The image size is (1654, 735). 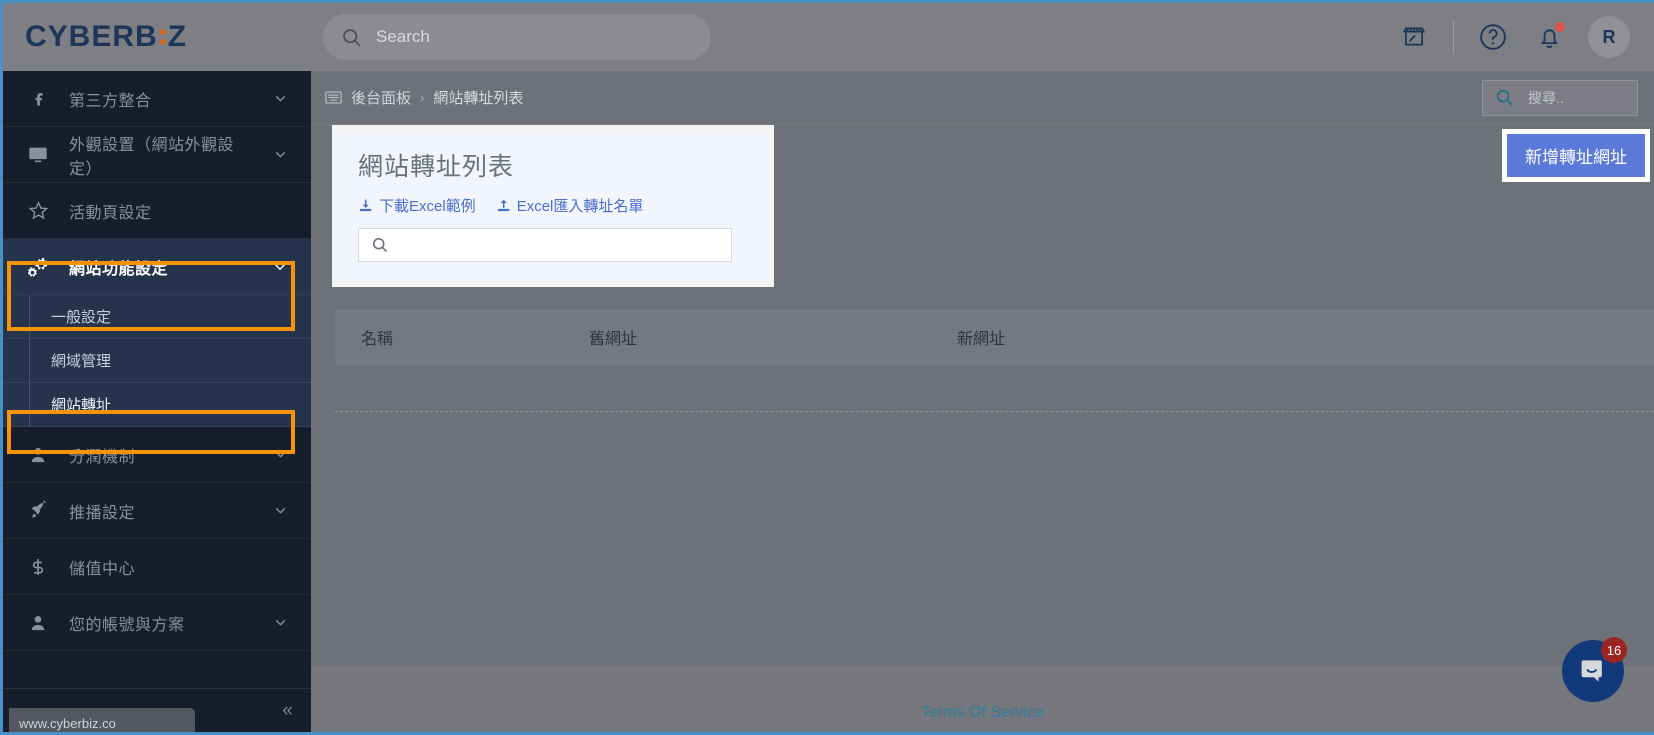 I want to click on sidebar-subitem-site-redirect: 網站轉址, so click(x=157, y=405).